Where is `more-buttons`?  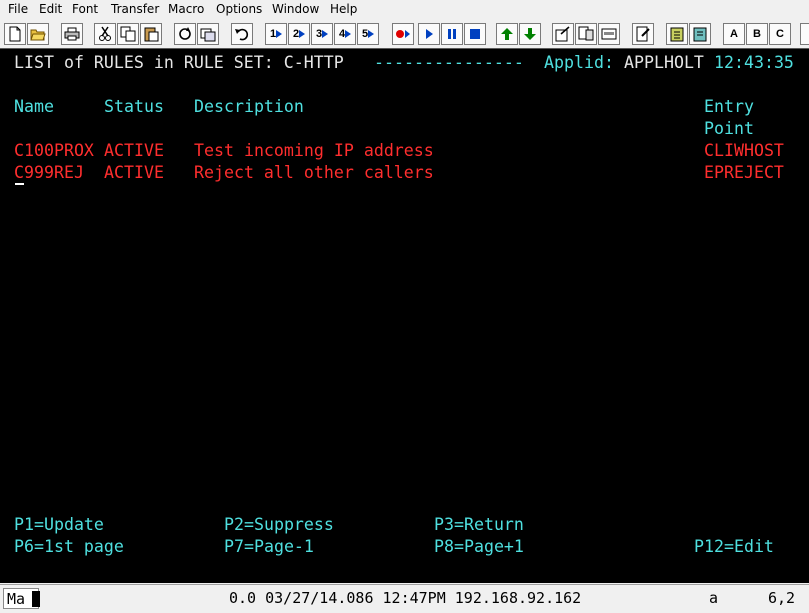
more-buttons is located at coordinates (804, 34).